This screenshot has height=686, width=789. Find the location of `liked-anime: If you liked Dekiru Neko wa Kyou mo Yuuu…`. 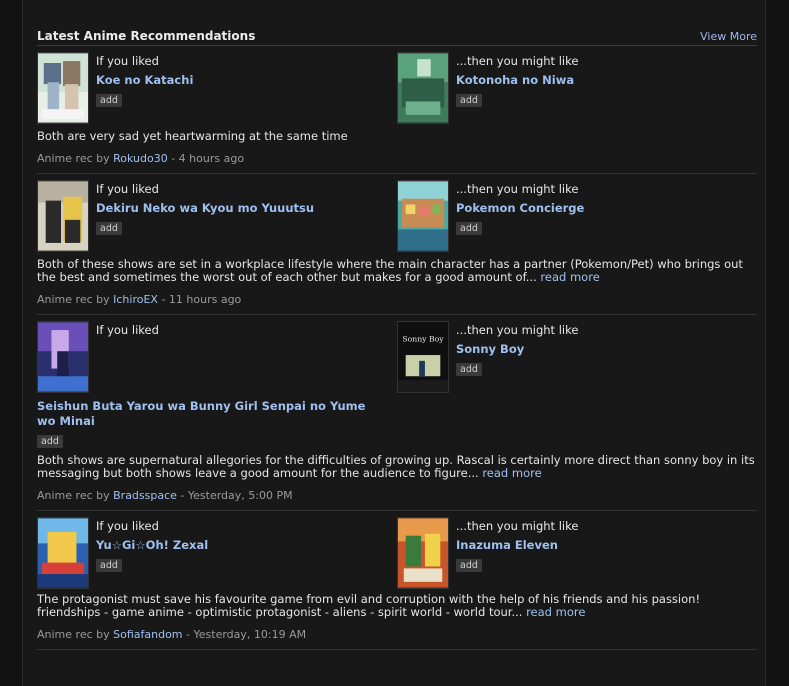

liked-anime: If you liked Dekiru Neko wa Kyou mo Yuuu… is located at coordinates (217, 216).